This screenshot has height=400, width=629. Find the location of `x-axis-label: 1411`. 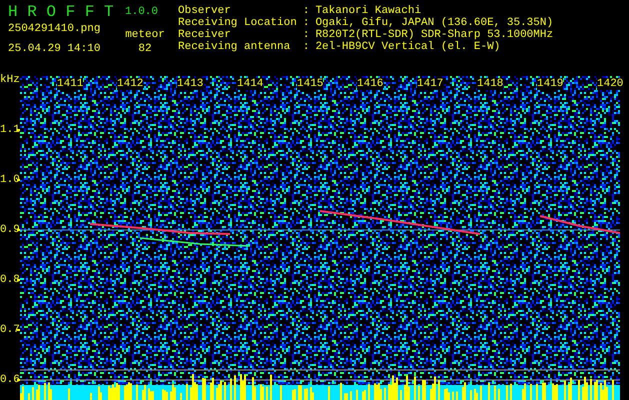

x-axis-label: 1411 is located at coordinates (70, 84).